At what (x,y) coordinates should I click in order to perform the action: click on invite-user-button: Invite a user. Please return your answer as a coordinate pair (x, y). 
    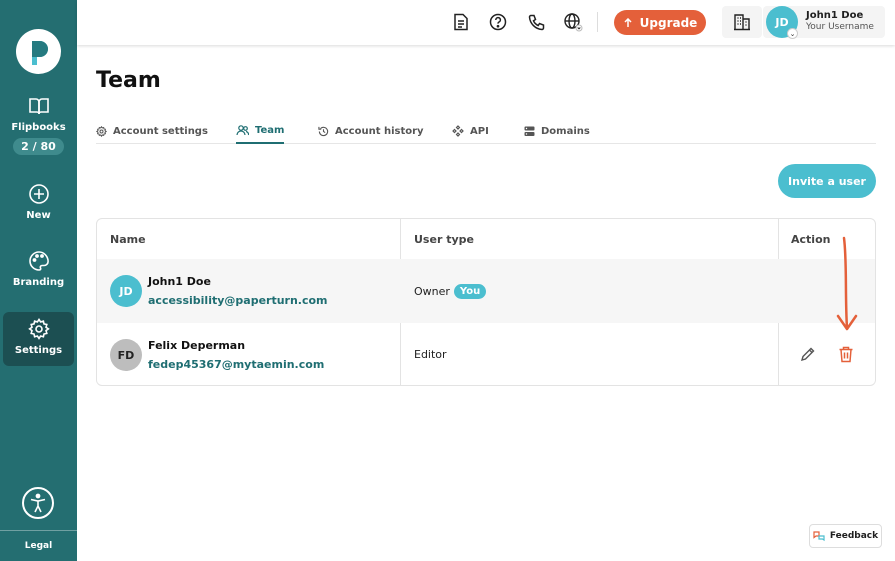
    Looking at the image, I should click on (827, 181).